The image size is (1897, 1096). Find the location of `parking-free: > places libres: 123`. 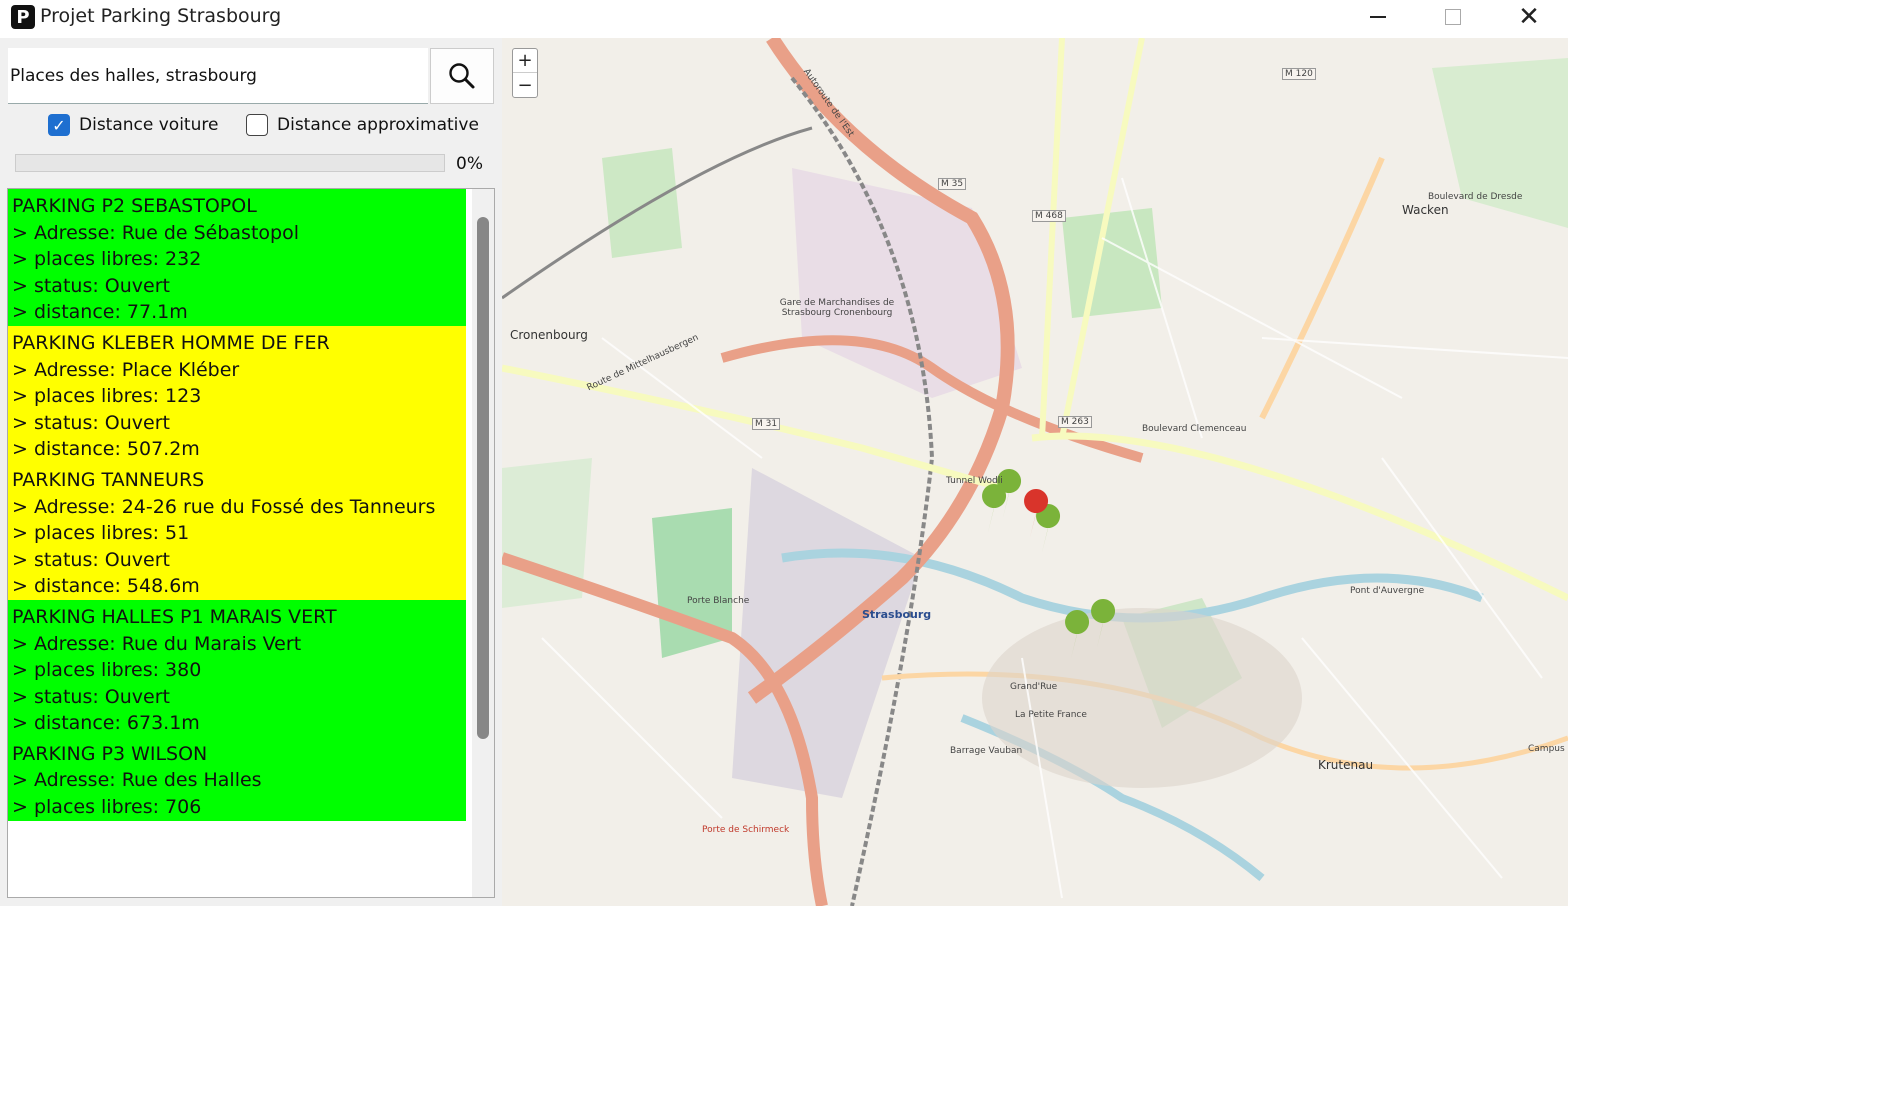

parking-free: > places libres: 123 is located at coordinates (107, 396).